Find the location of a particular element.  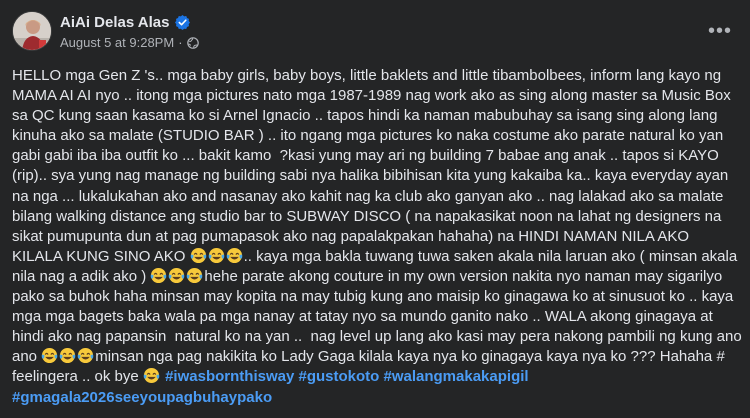

verified-badge-icon is located at coordinates (182, 22).